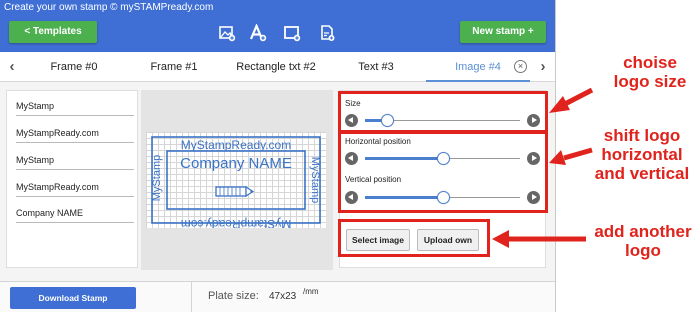 This screenshot has width=700, height=312. What do you see at coordinates (571, 156) in the screenshot?
I see `arrow-to-position` at bounding box center [571, 156].